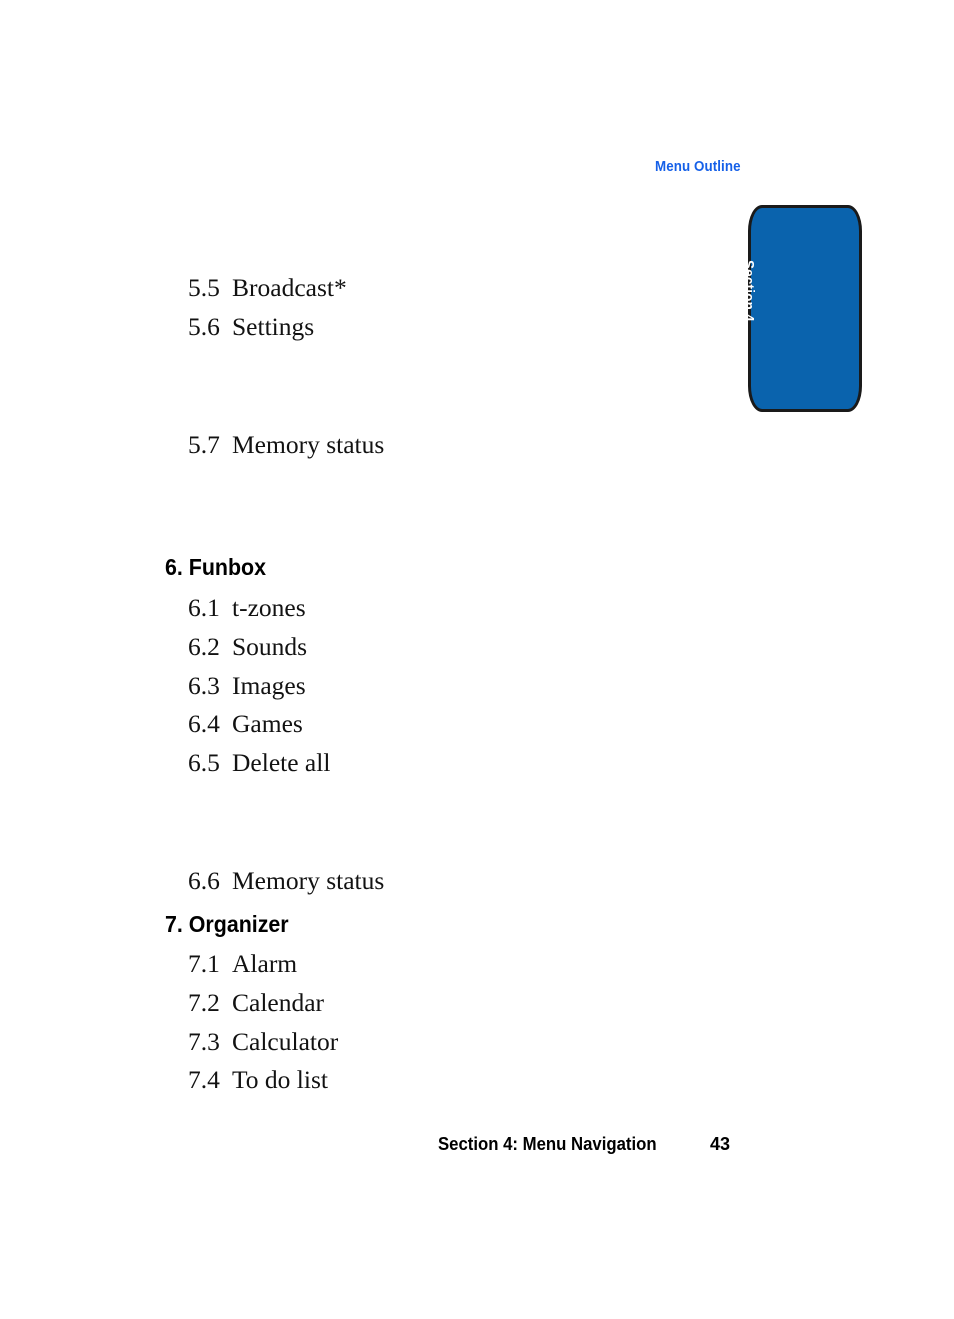 This screenshot has width=954, height=1319. What do you see at coordinates (204, 287) in the screenshot?
I see `outline-item-number: 5.5` at bounding box center [204, 287].